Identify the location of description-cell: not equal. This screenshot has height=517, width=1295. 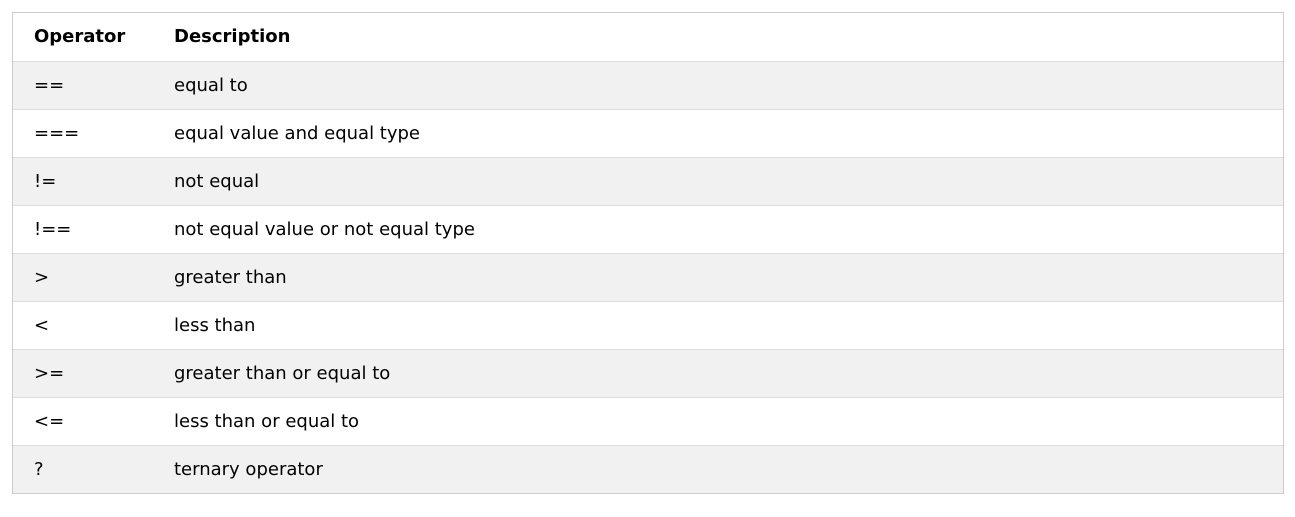
(718, 181).